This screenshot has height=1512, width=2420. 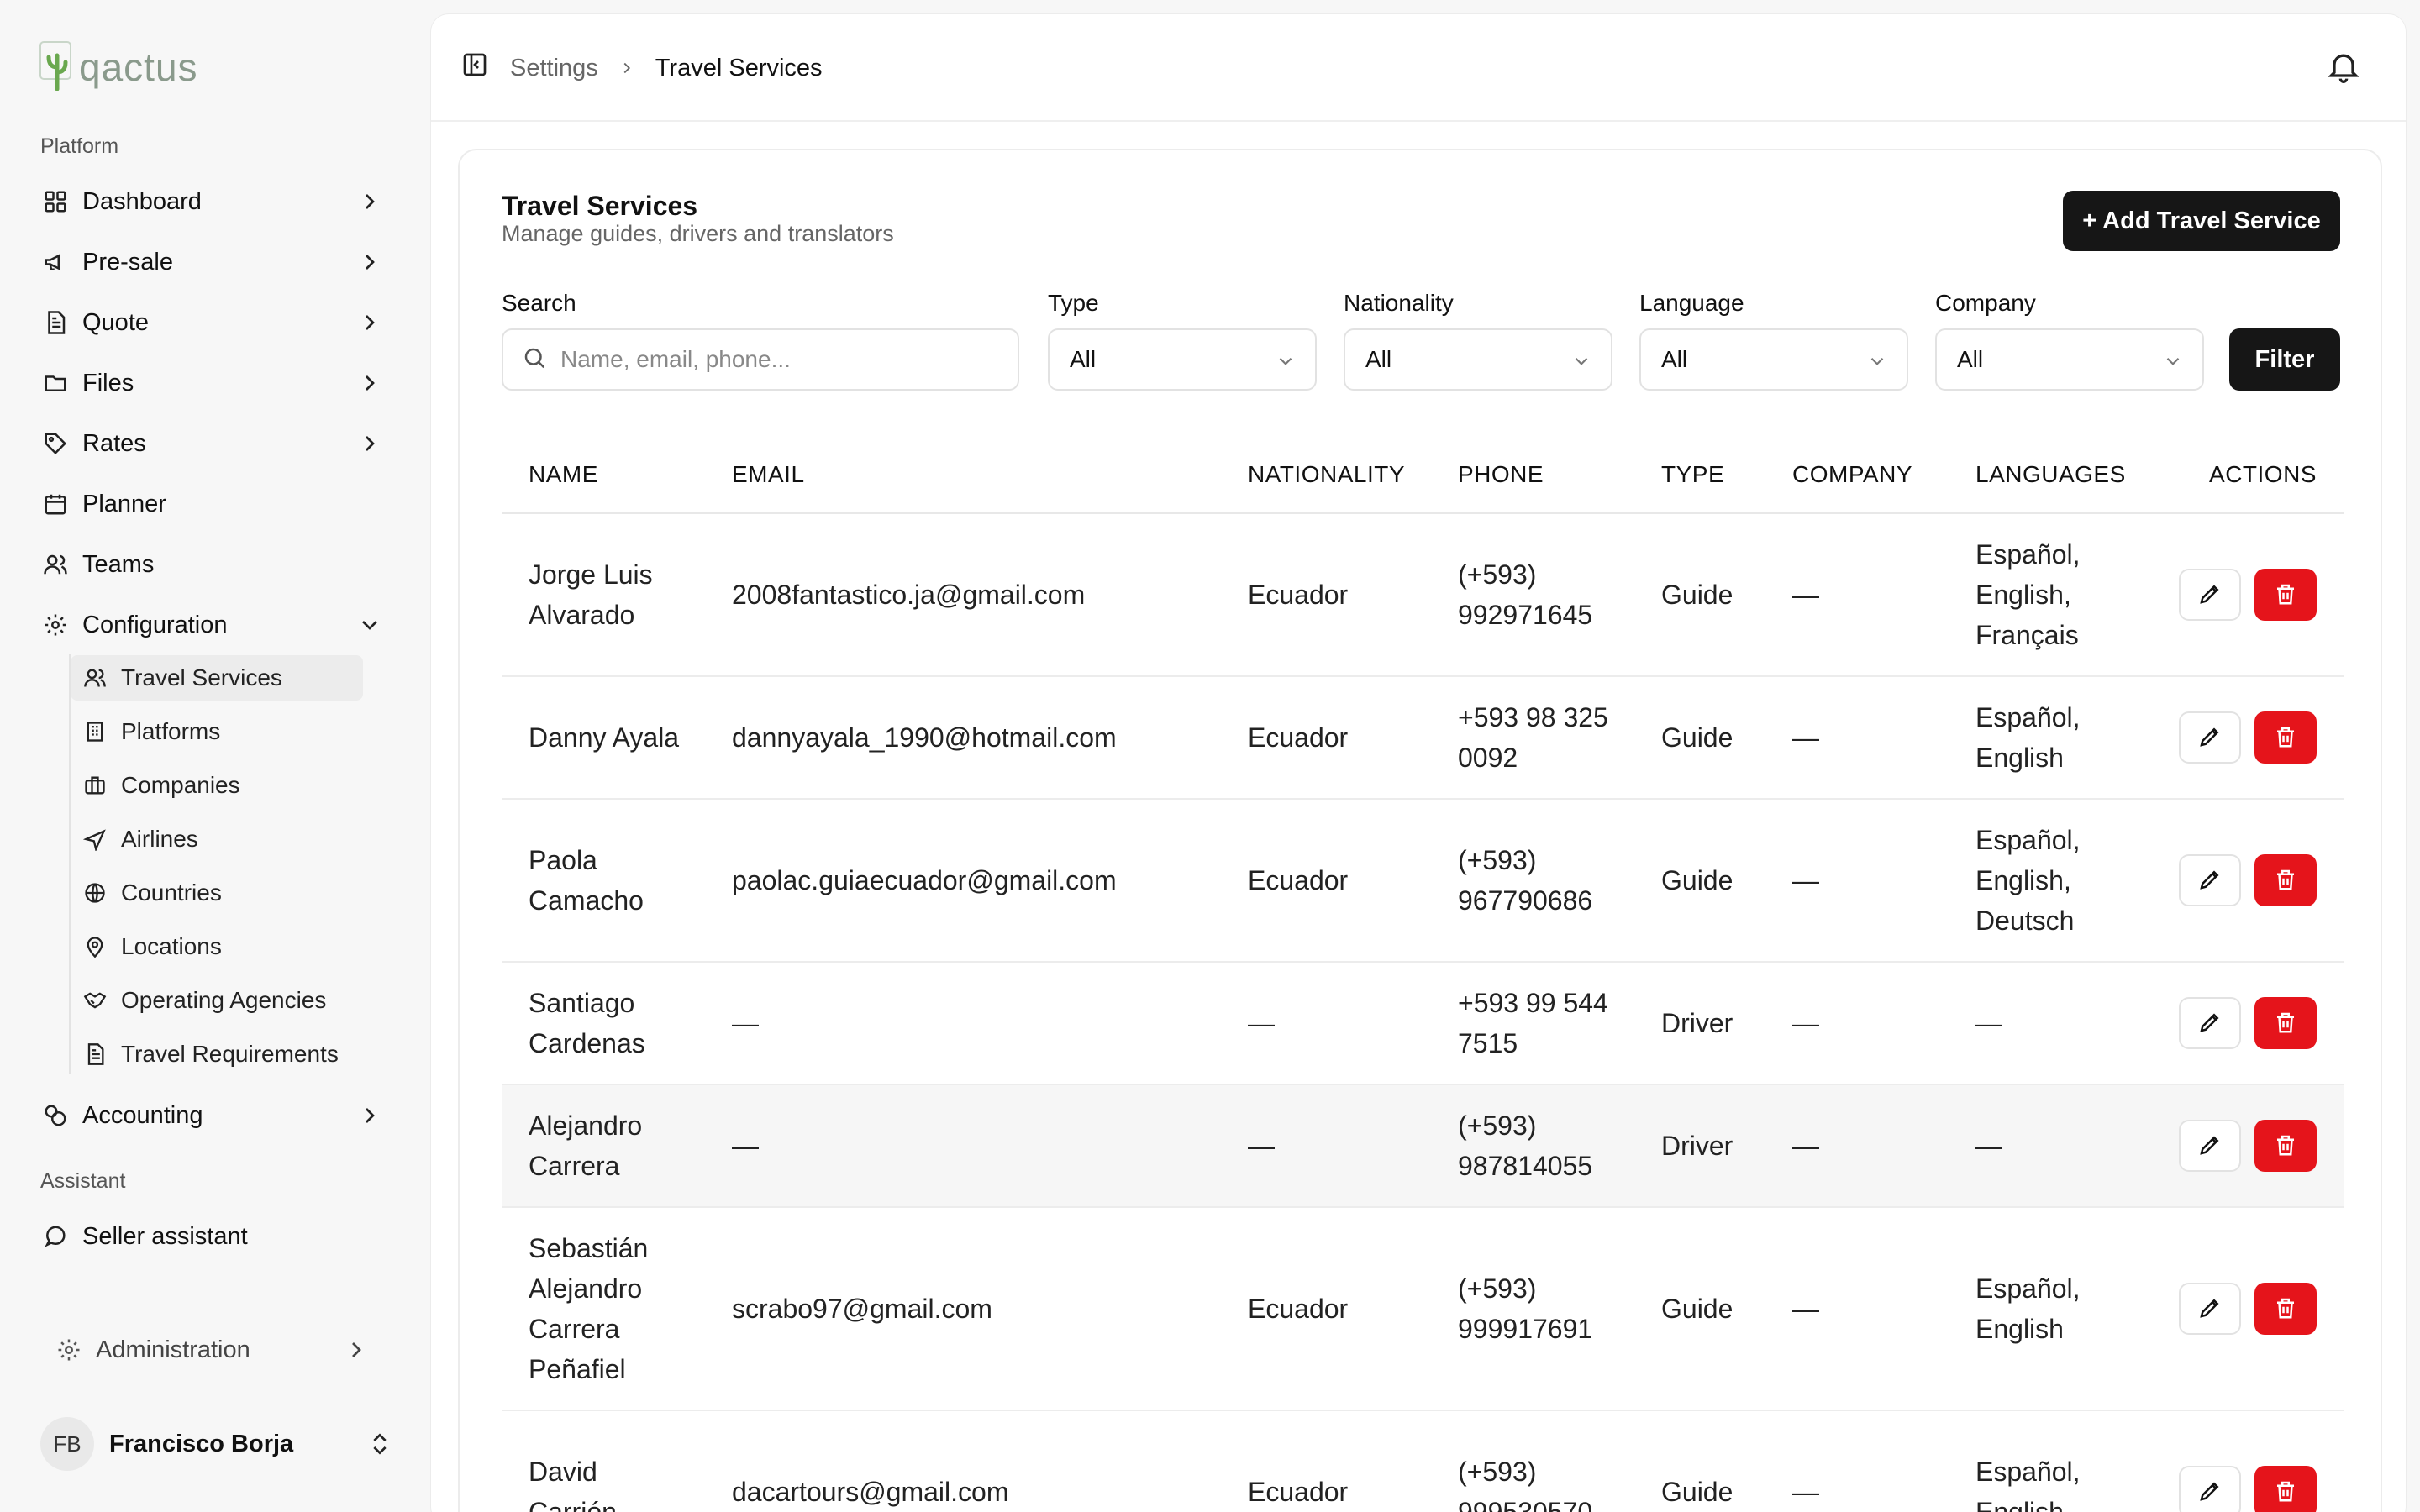 I want to click on type-label: Type, so click(x=1073, y=303).